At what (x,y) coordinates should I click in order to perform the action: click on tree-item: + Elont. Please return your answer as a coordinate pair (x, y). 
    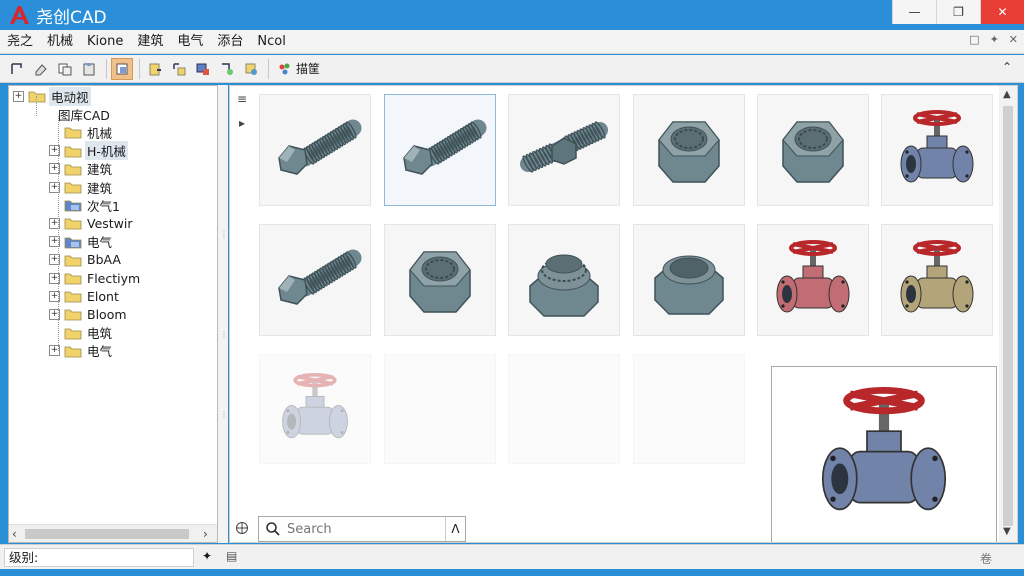
    Looking at the image, I should click on (85, 296).